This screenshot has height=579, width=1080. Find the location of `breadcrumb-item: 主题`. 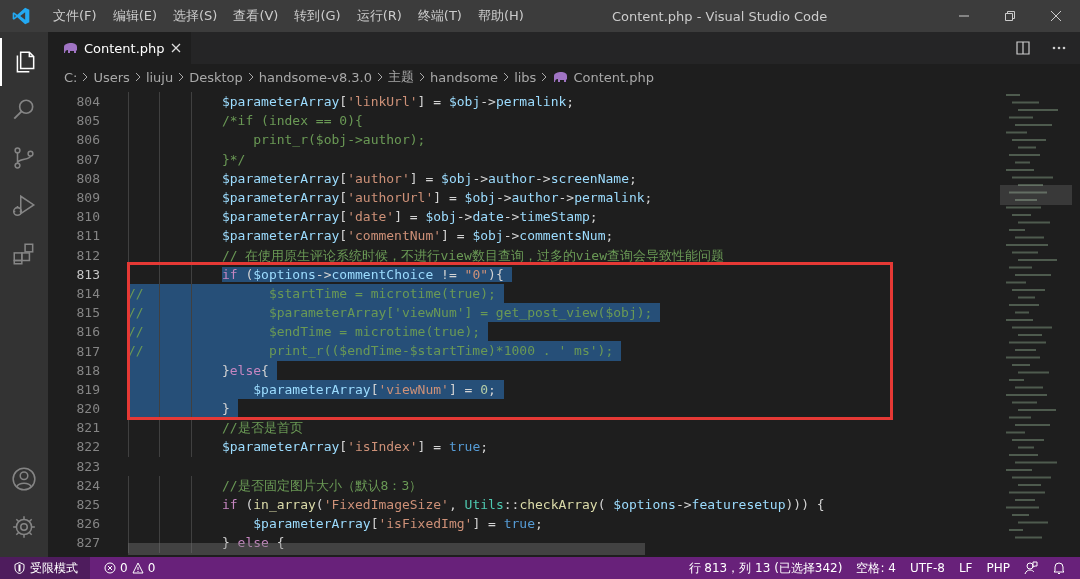

breadcrumb-item: 主题 is located at coordinates (401, 77).